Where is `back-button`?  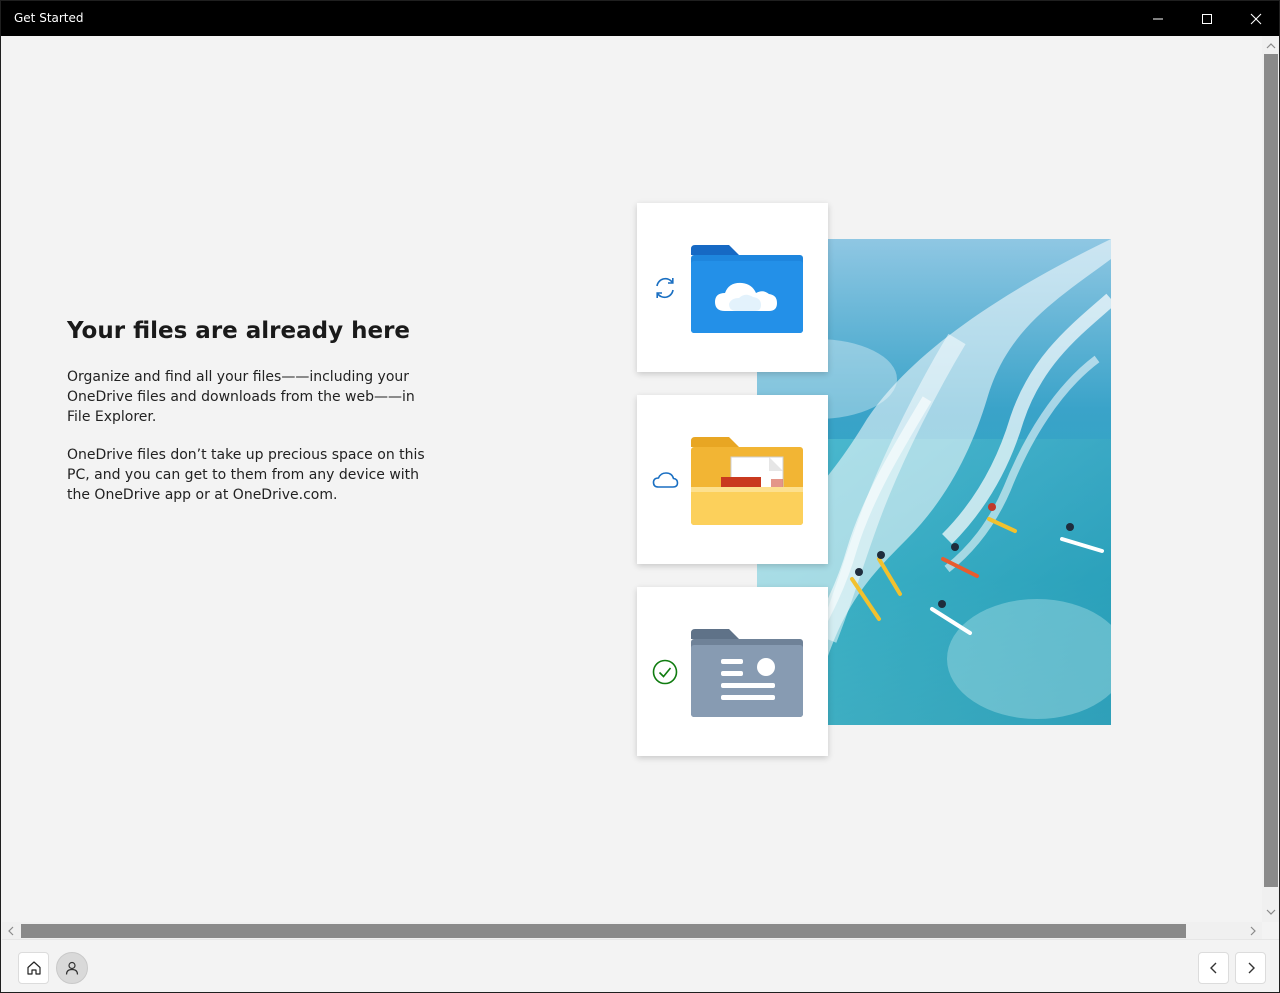
back-button is located at coordinates (1213, 968).